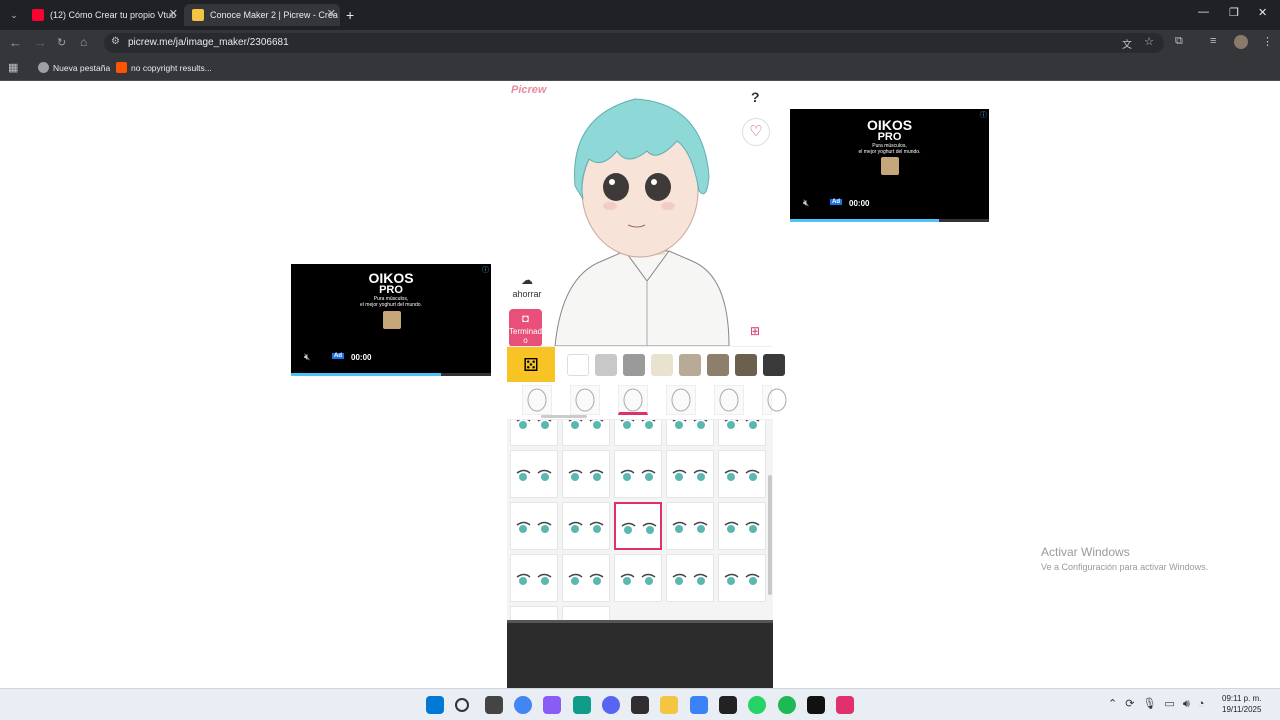 Image resolution: width=1280 pixels, height=720 pixels. I want to click on tab-search-button: ⌄, so click(14, 15).